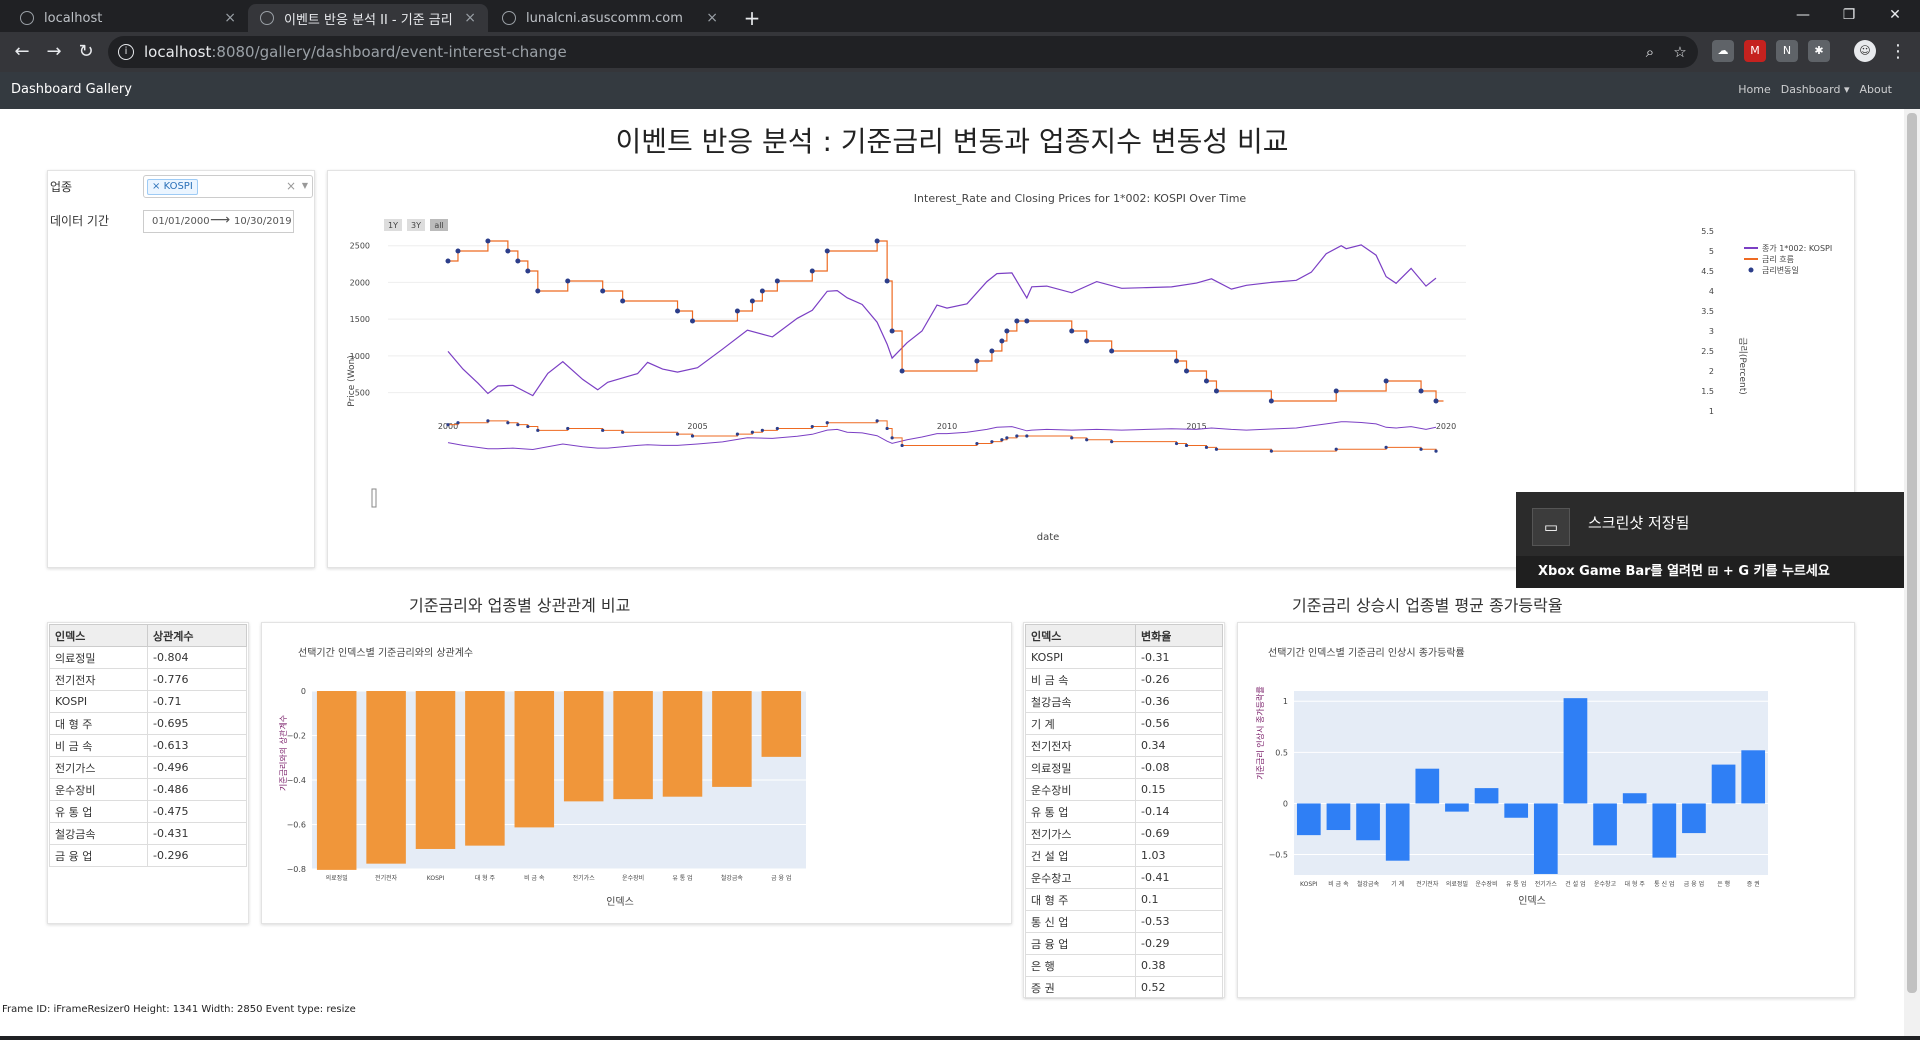 The image size is (1920, 1040). What do you see at coordinates (1912, 572) in the screenshot?
I see `page-scrollbar` at bounding box center [1912, 572].